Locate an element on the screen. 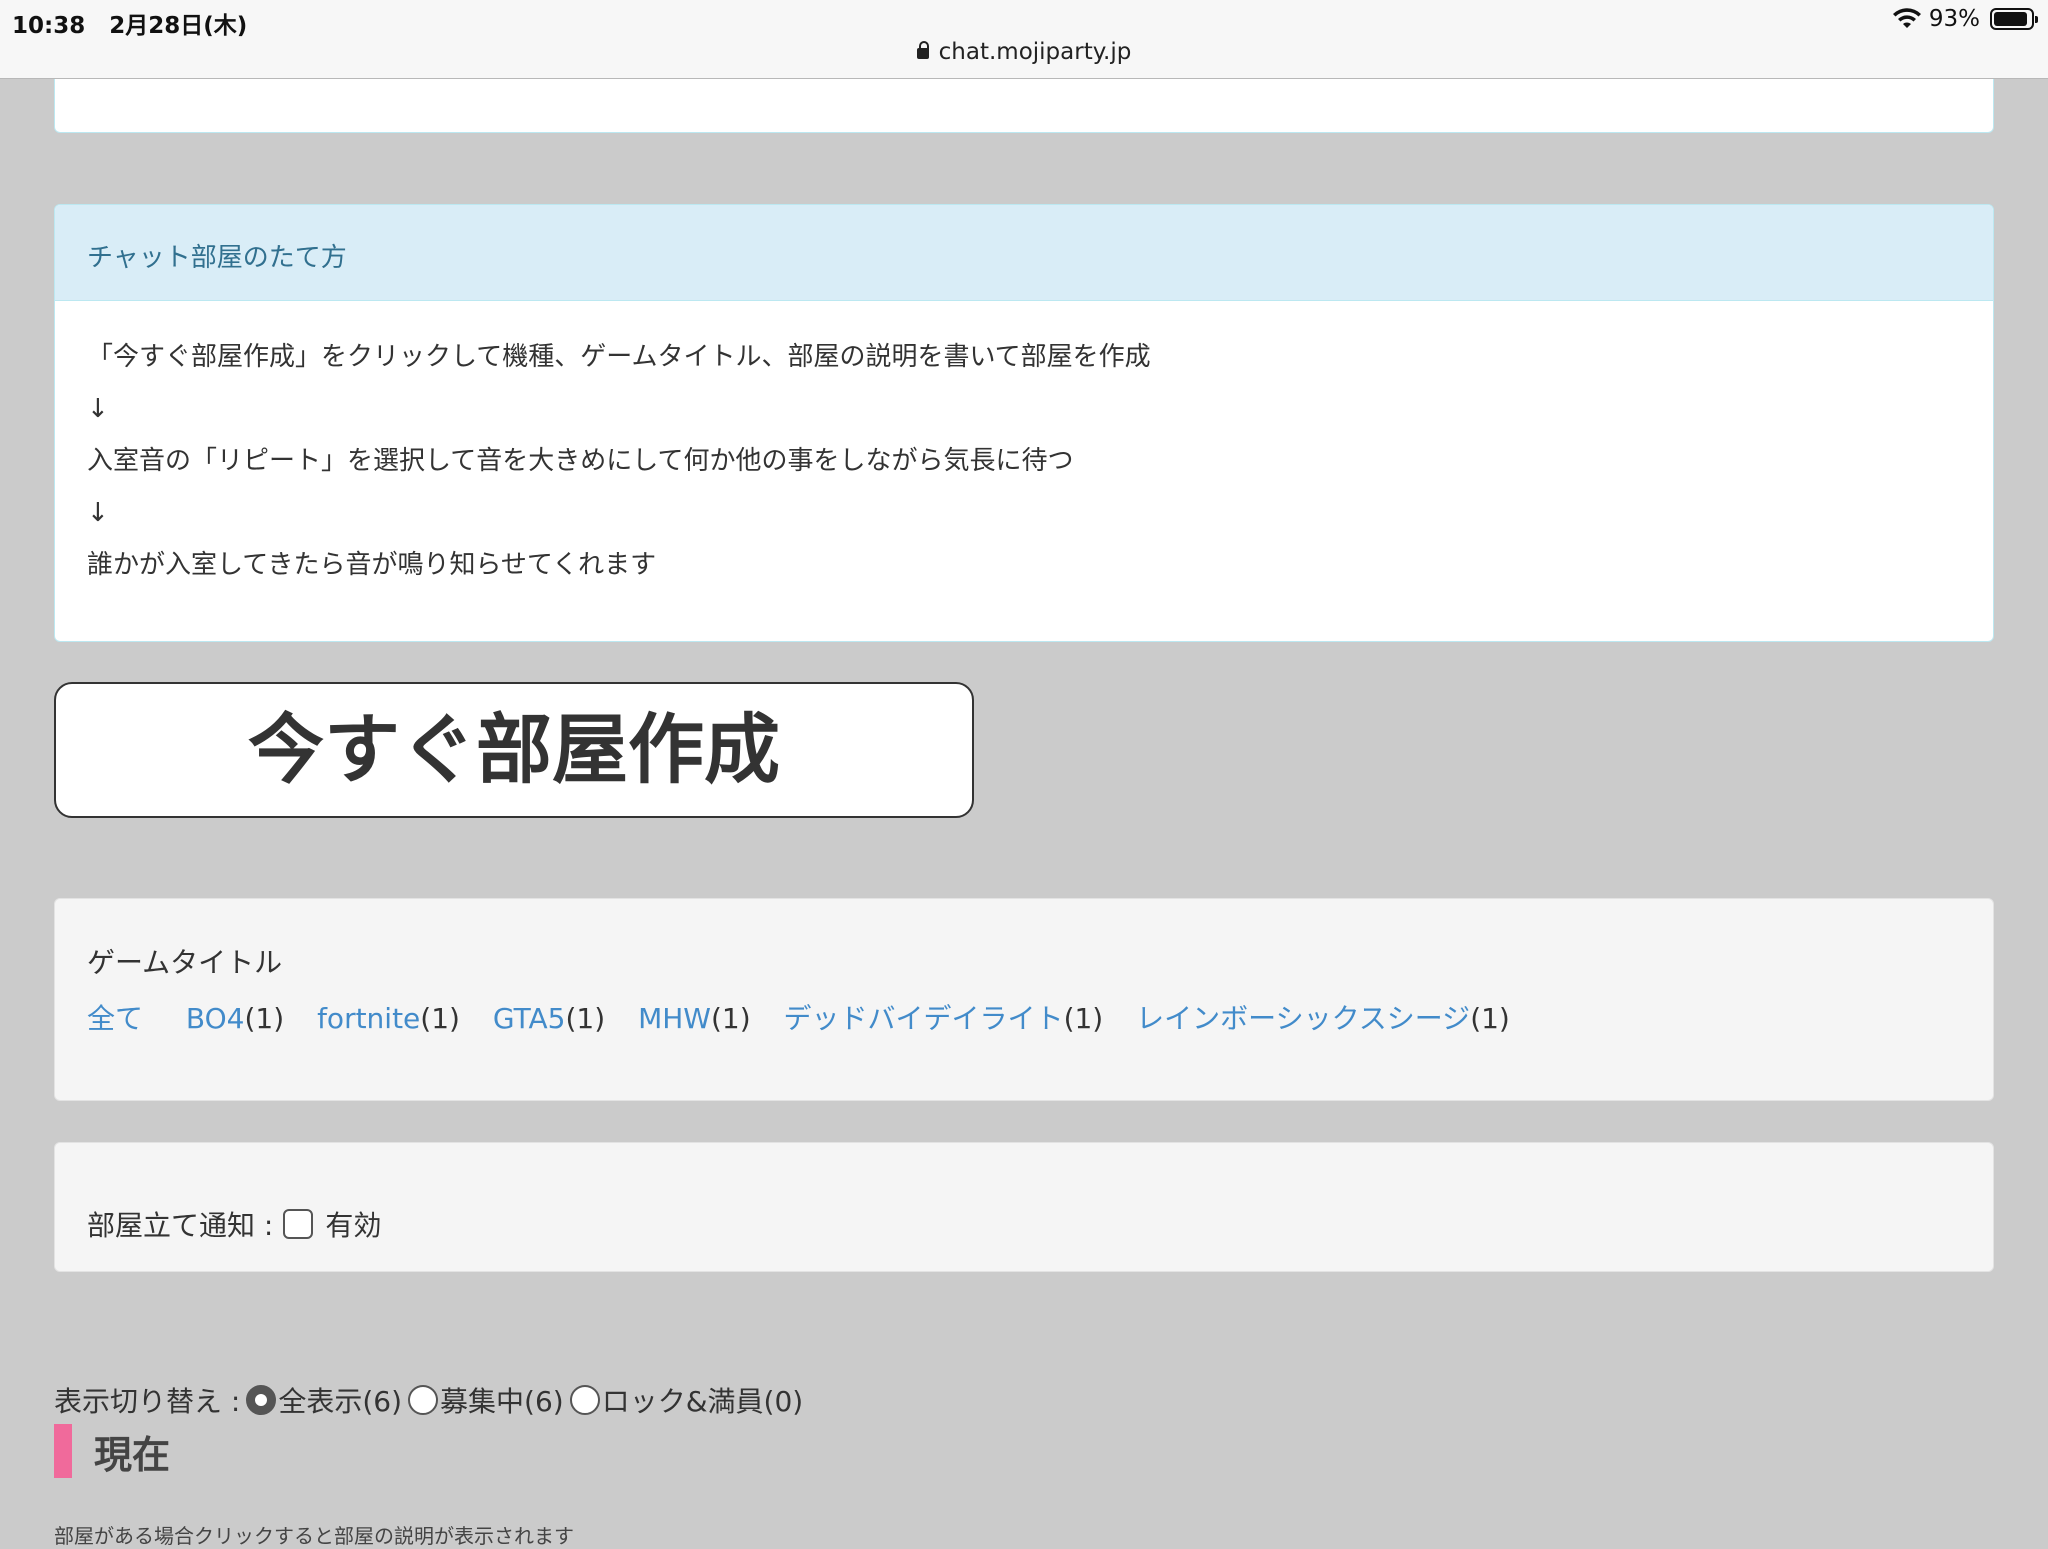  browser-status-bar: 10:38 2月28日(木) chat.mojiparty.jp 93% is located at coordinates (1024, 39).